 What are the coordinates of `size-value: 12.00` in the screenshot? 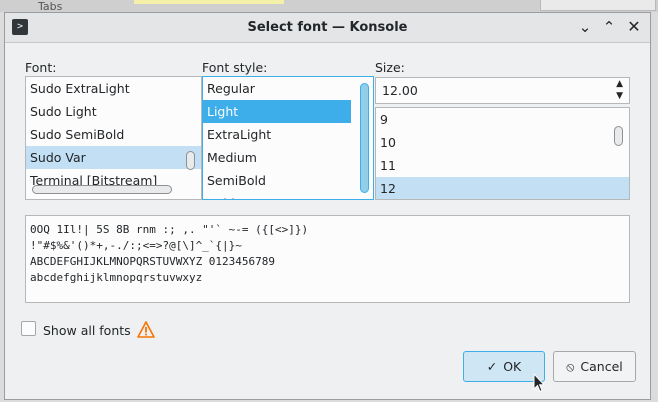 It's located at (400, 90).